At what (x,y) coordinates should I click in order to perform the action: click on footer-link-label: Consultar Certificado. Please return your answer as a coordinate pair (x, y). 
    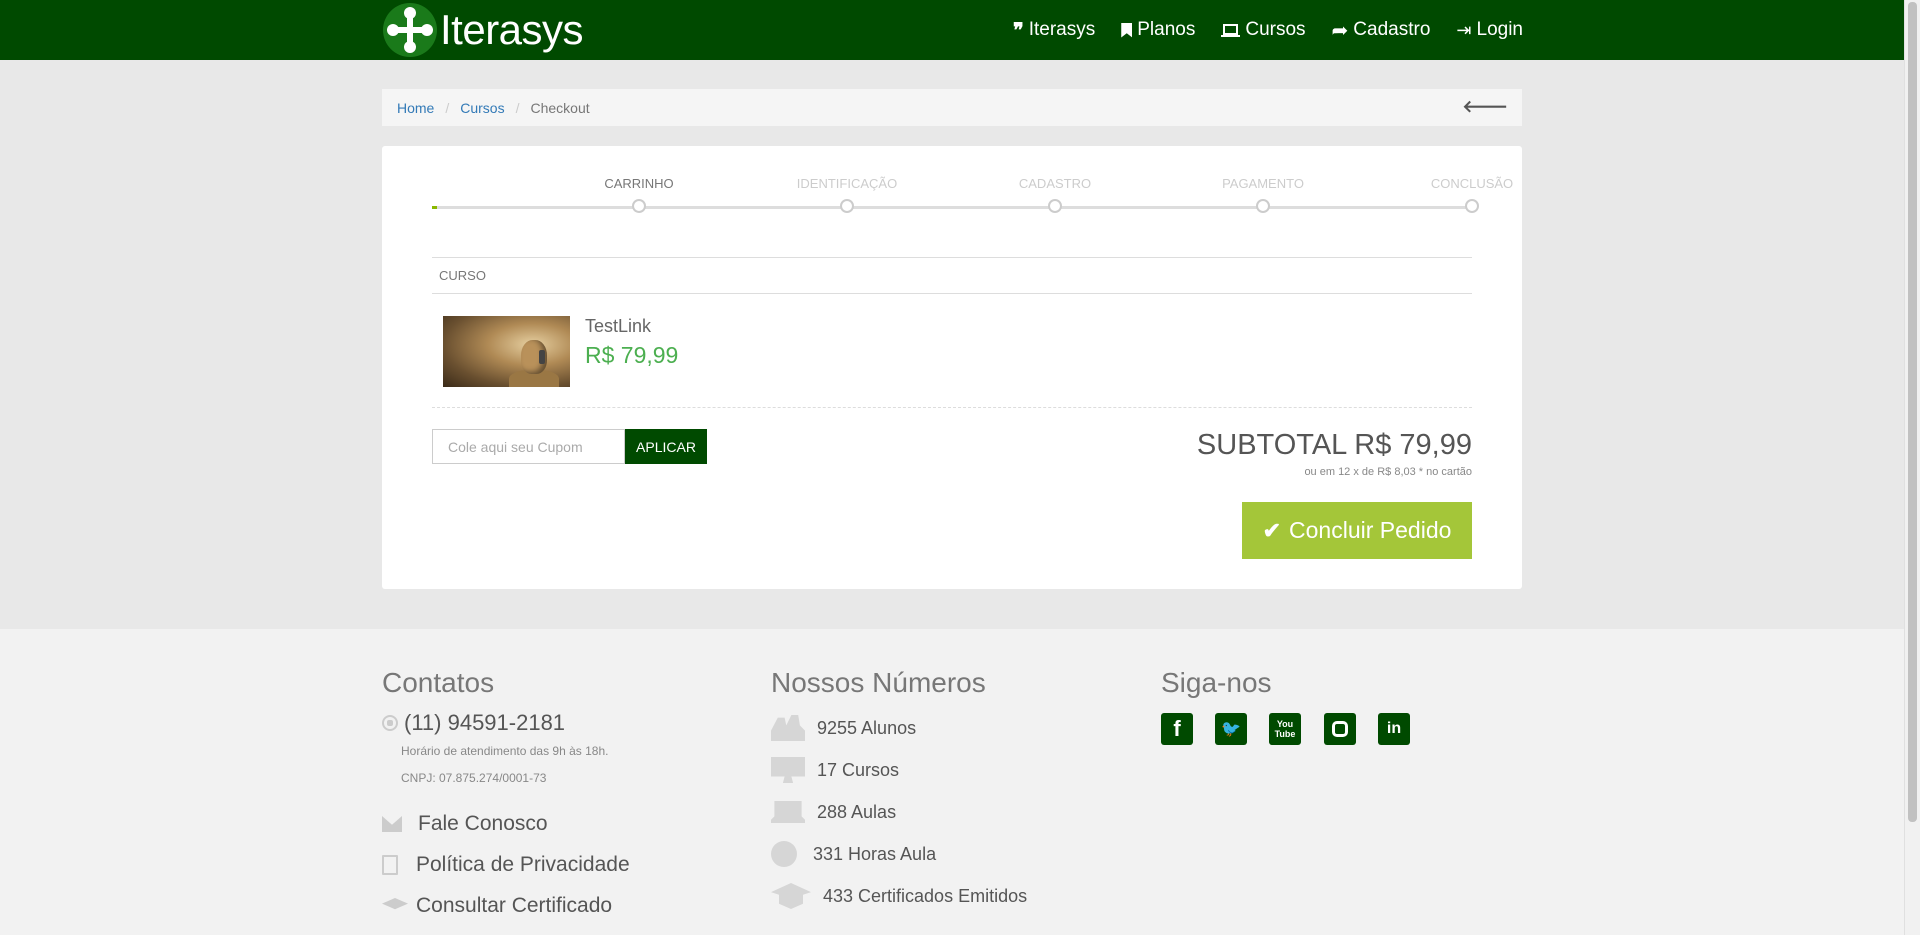
    Looking at the image, I should click on (514, 905).